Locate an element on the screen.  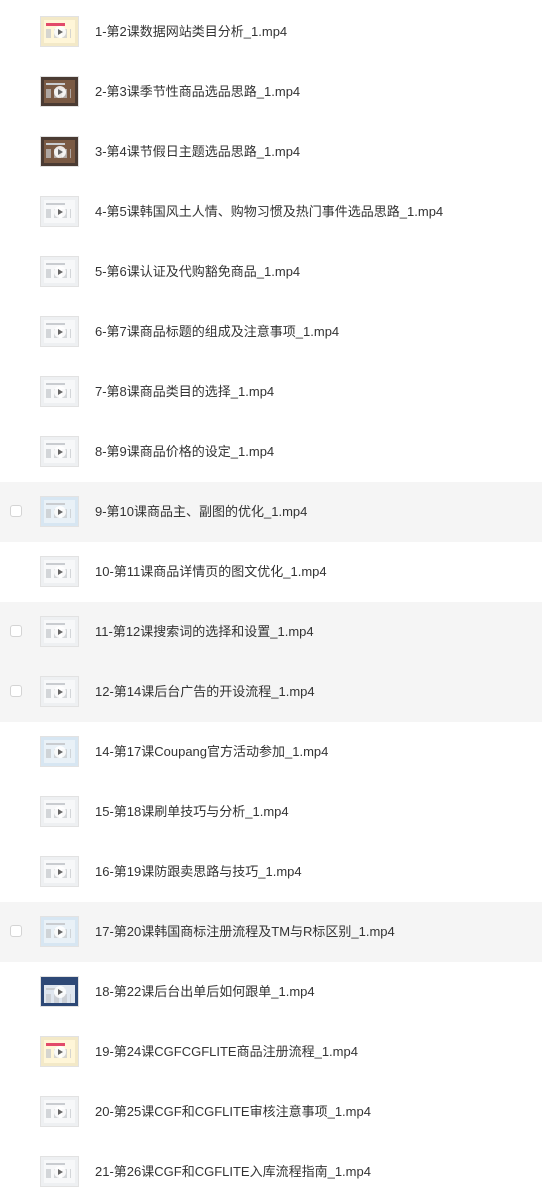
file-row: 17-第20课韩国商标注册流程及TM与R标区别_1.mp4 is located at coordinates (271, 932).